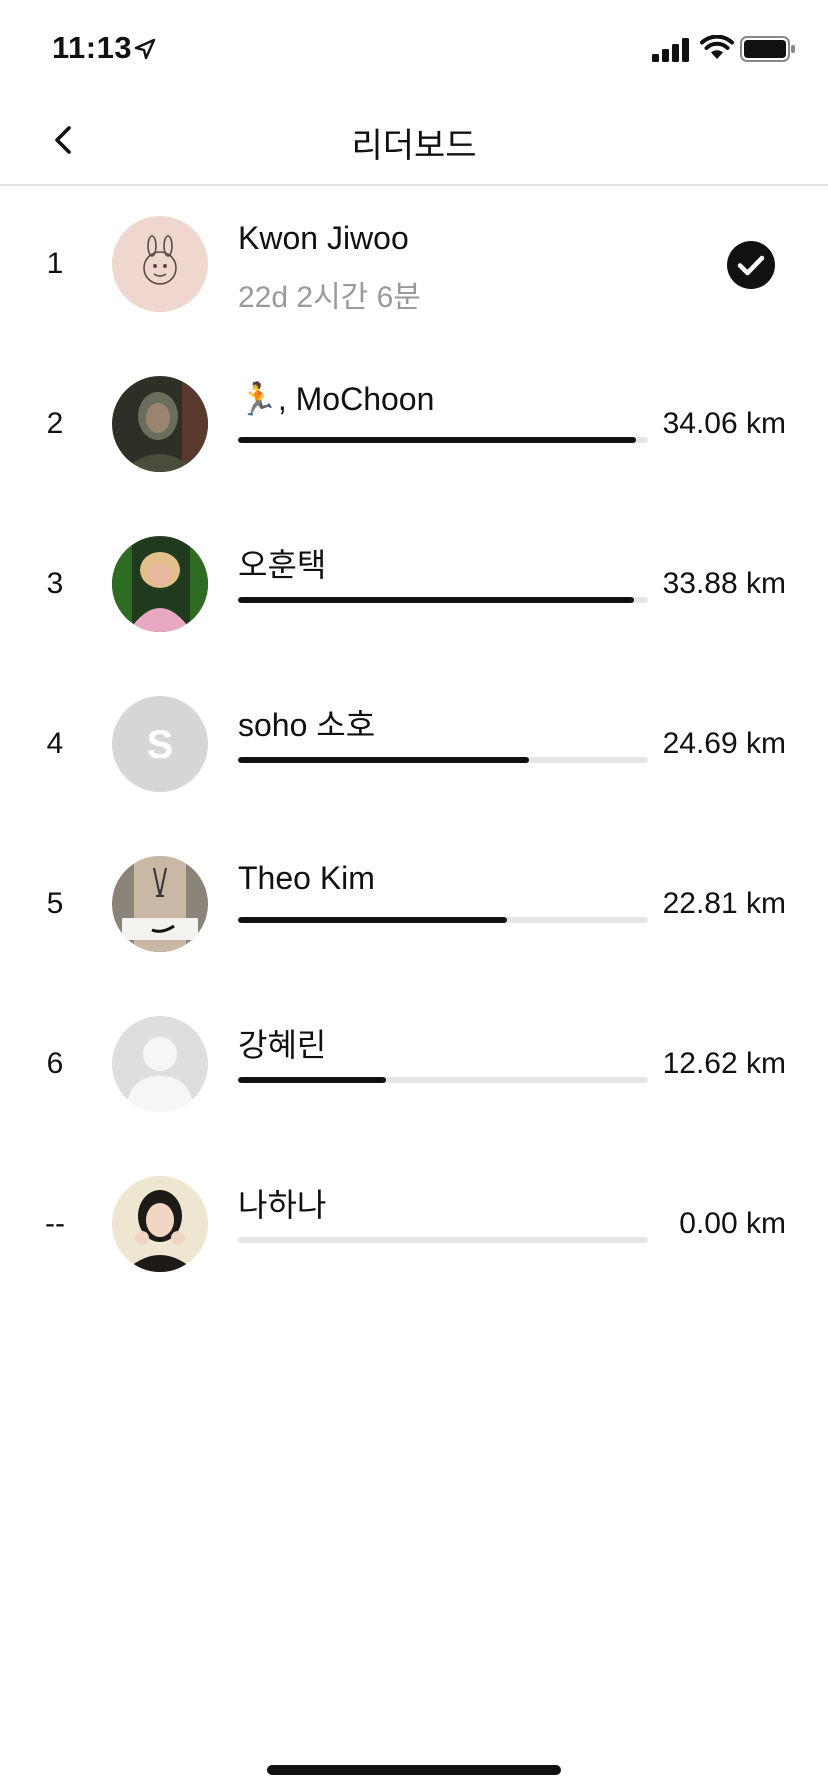 This screenshot has width=828, height=1792. I want to click on leaderboard-row: 1 Kwon Jiwoo 22d 2시간 6분, so click(414, 264).